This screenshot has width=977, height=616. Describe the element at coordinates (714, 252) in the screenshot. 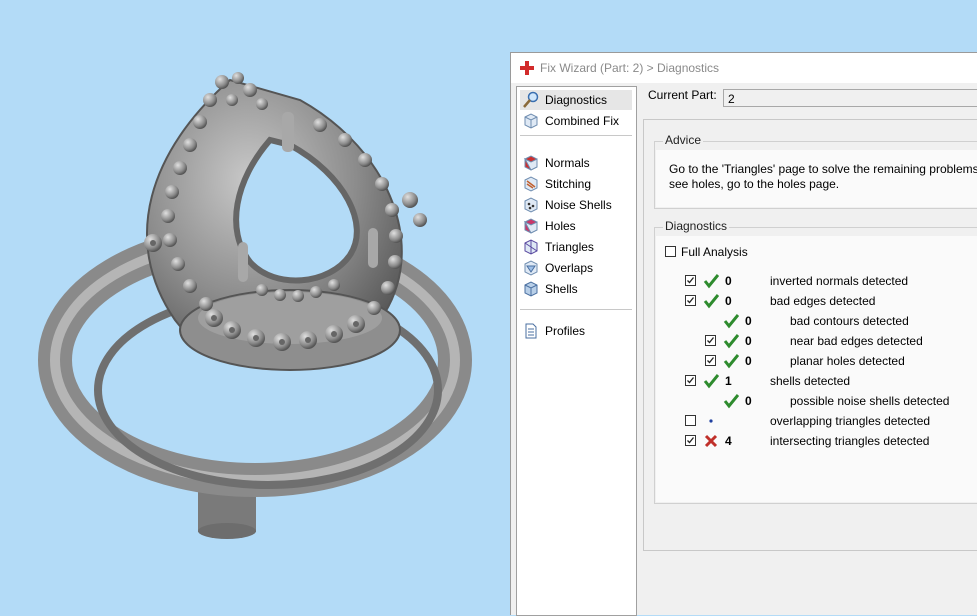

I see `full-analysis-label: Full Analysis` at that location.